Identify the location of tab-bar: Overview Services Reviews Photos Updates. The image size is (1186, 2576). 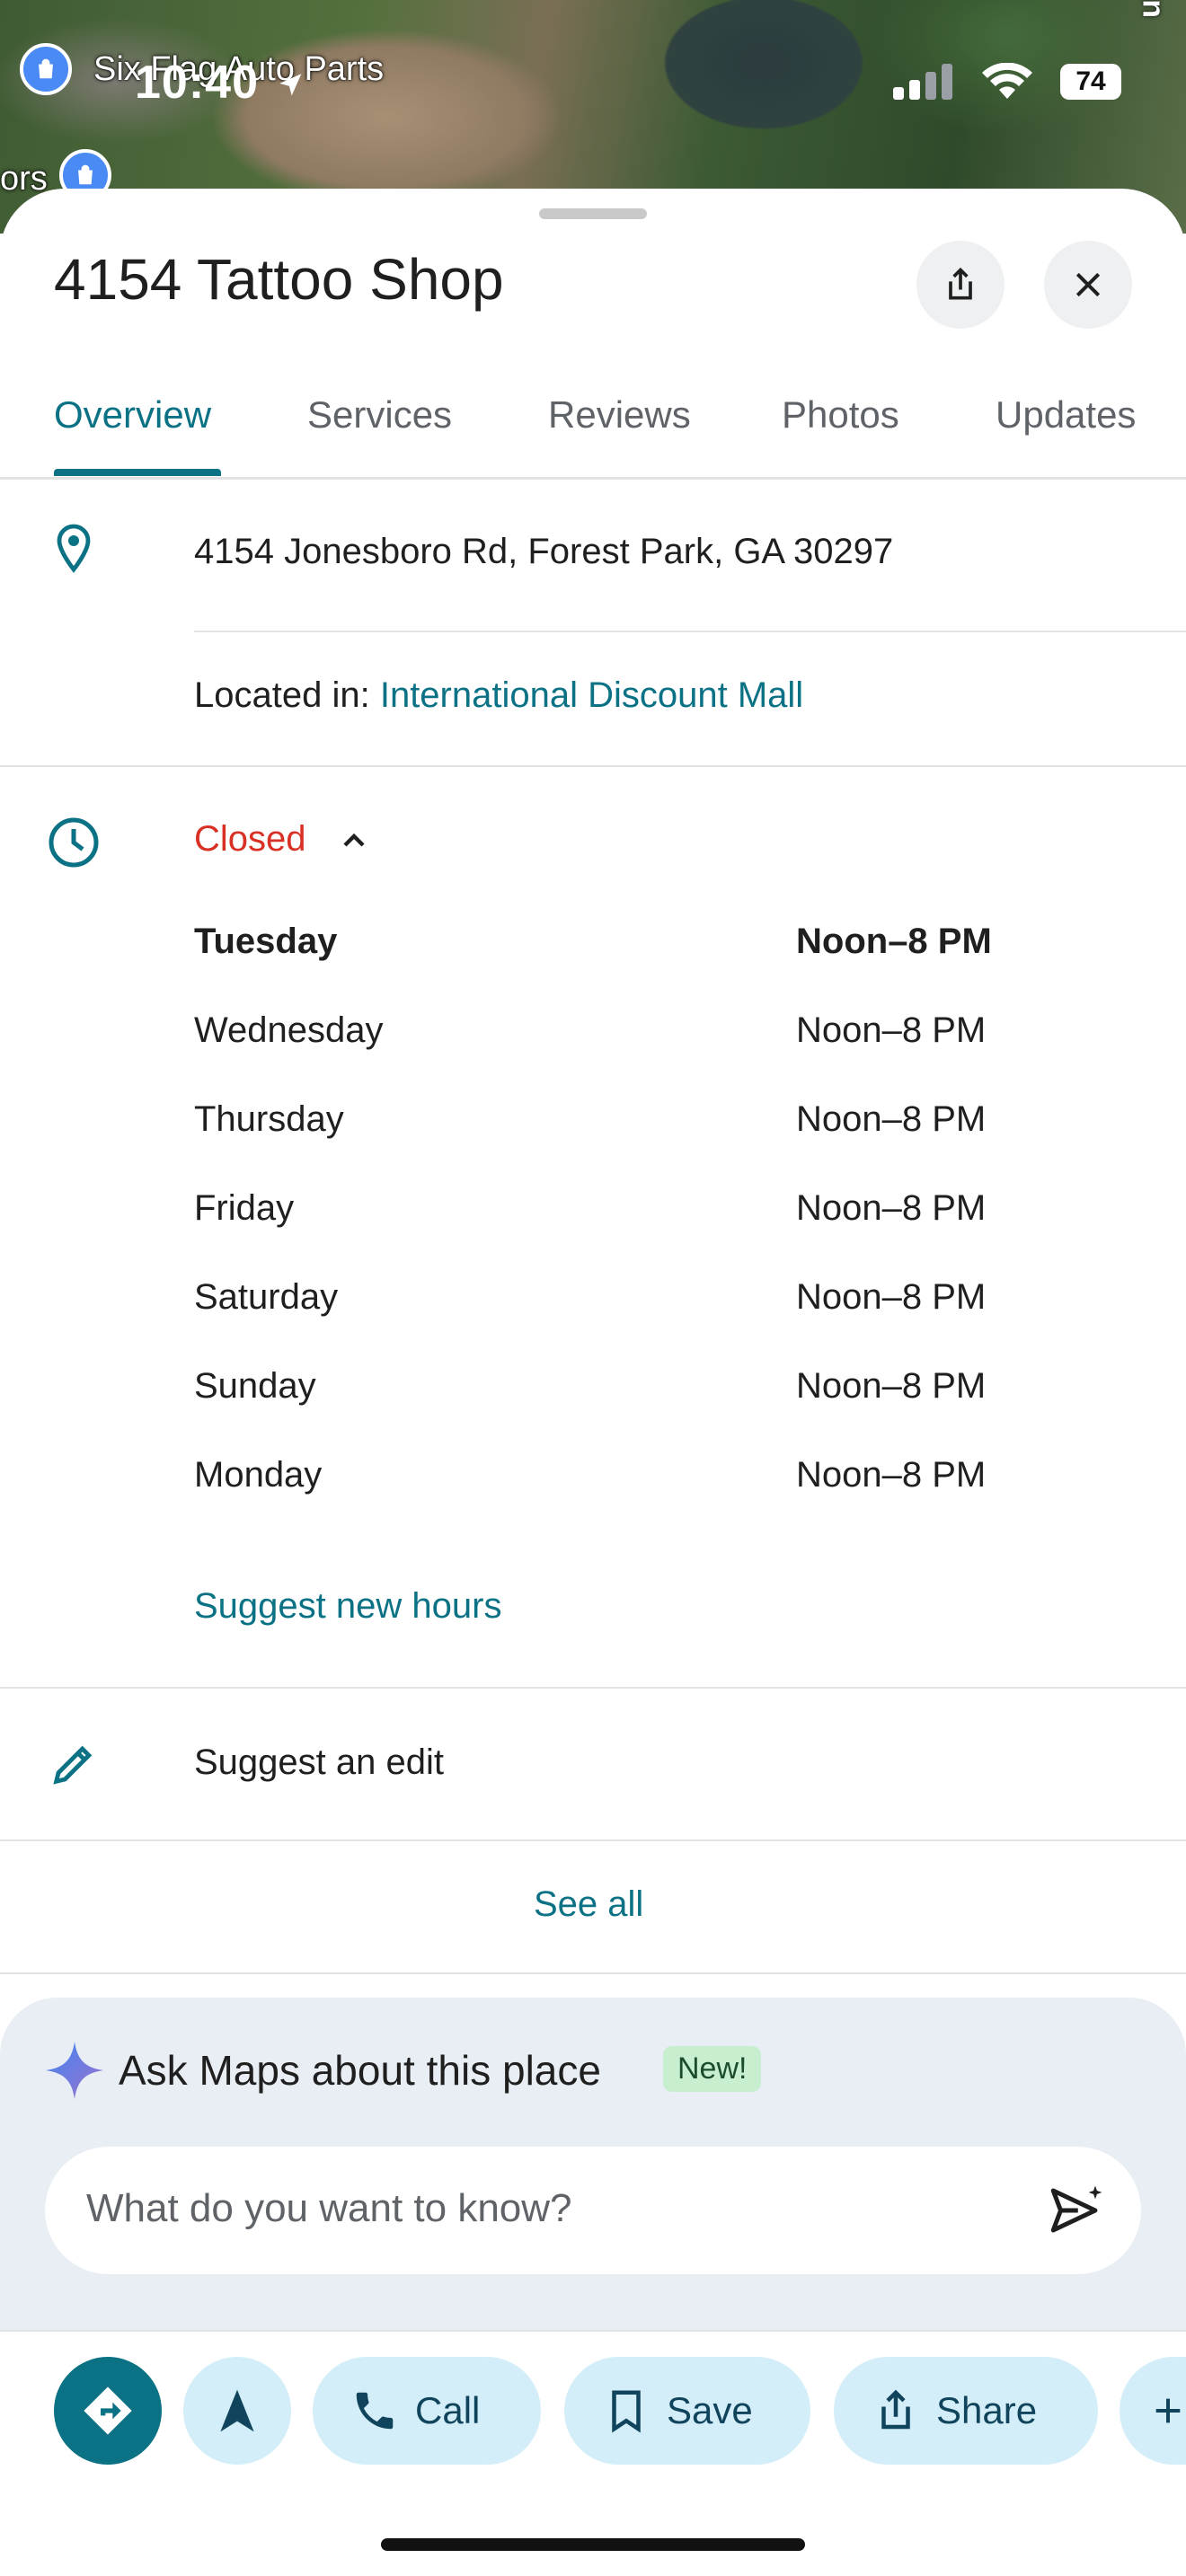
(593, 432).